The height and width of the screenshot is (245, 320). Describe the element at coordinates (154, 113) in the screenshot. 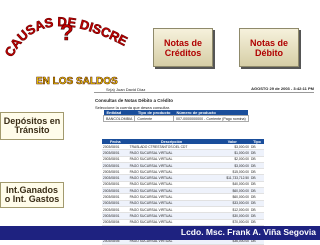

I see `account-header-type: Tipo de producto` at that location.